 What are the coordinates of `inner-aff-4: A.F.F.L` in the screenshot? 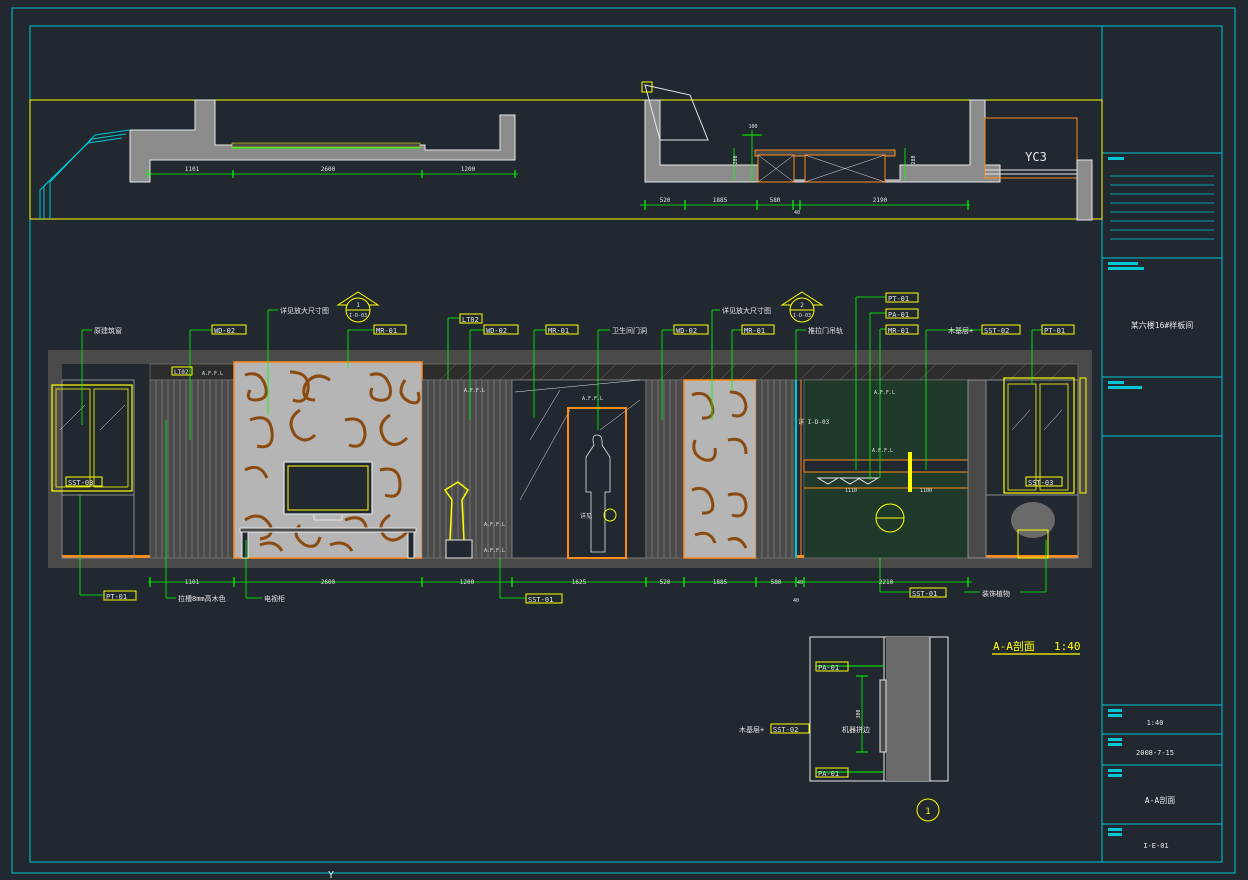 It's located at (494, 551).